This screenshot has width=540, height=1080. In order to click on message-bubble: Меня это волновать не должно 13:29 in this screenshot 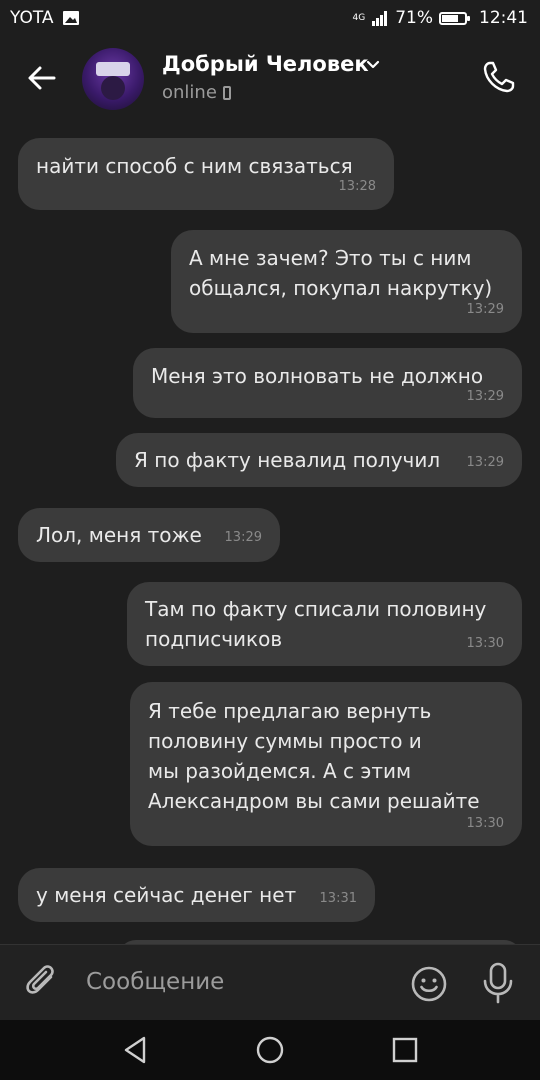, I will do `click(327, 383)`.